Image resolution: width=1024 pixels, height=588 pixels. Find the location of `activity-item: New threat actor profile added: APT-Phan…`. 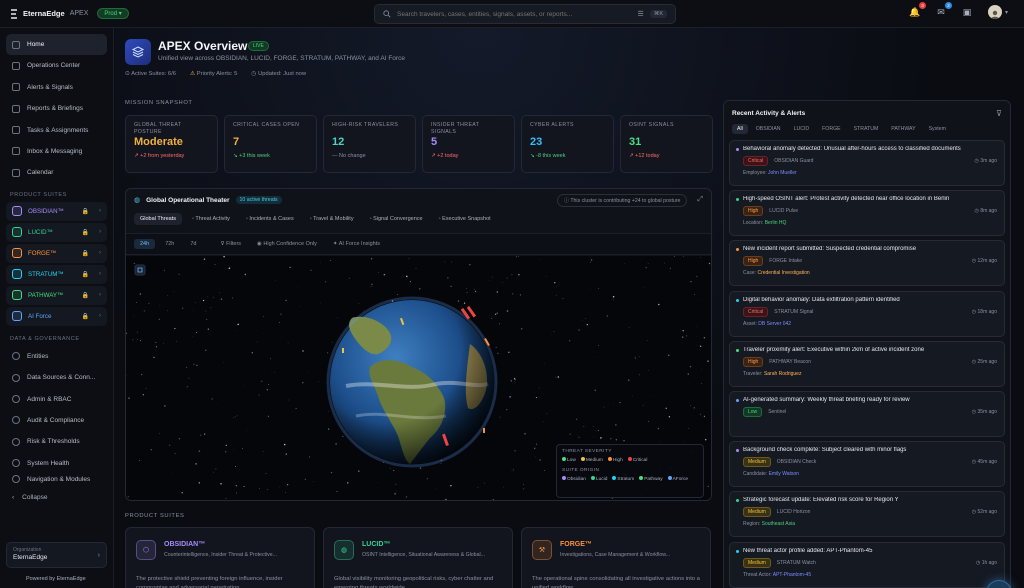

activity-item: New threat actor profile added: APT-Phan… is located at coordinates (867, 564).